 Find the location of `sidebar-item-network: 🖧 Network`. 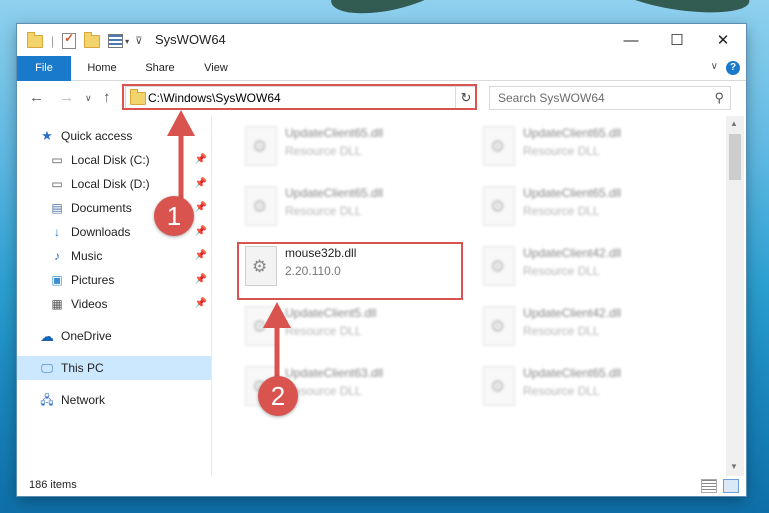

sidebar-item-network: 🖧 Network is located at coordinates (114, 400).